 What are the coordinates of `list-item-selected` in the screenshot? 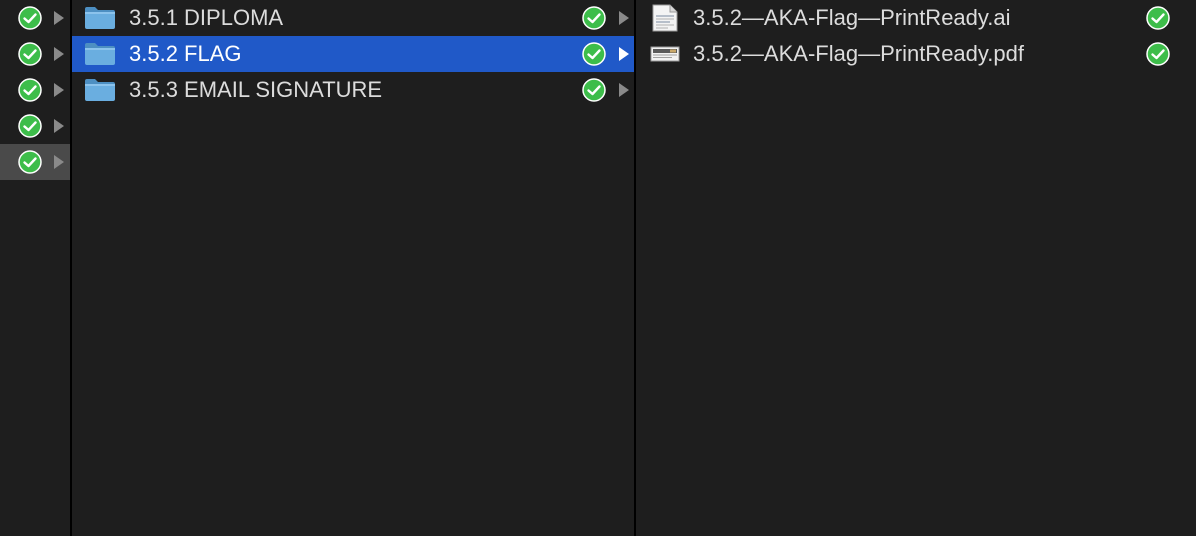 It's located at (35, 162).